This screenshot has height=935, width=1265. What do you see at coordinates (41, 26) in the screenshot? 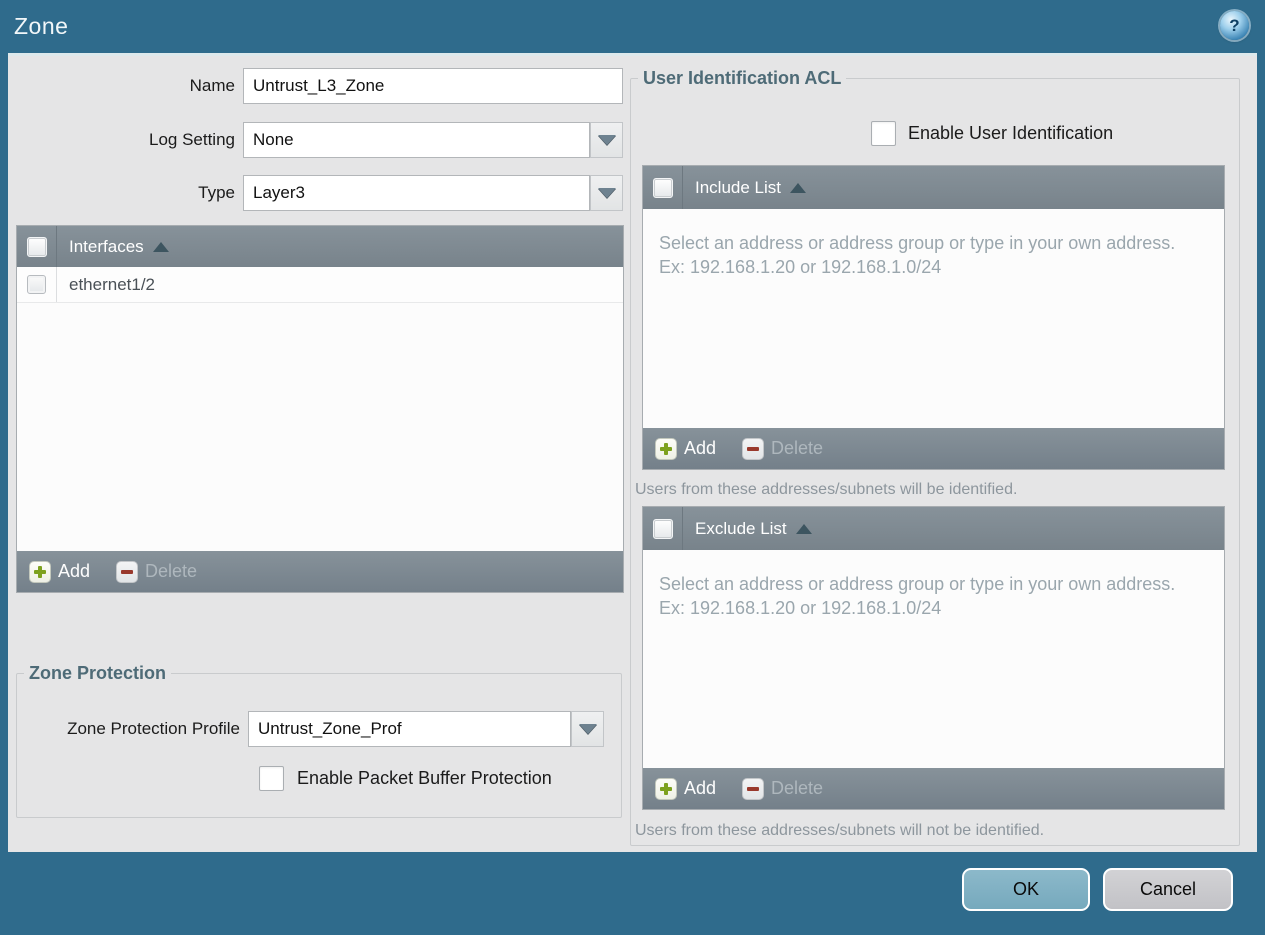
I see `dialog-title: Zone` at bounding box center [41, 26].